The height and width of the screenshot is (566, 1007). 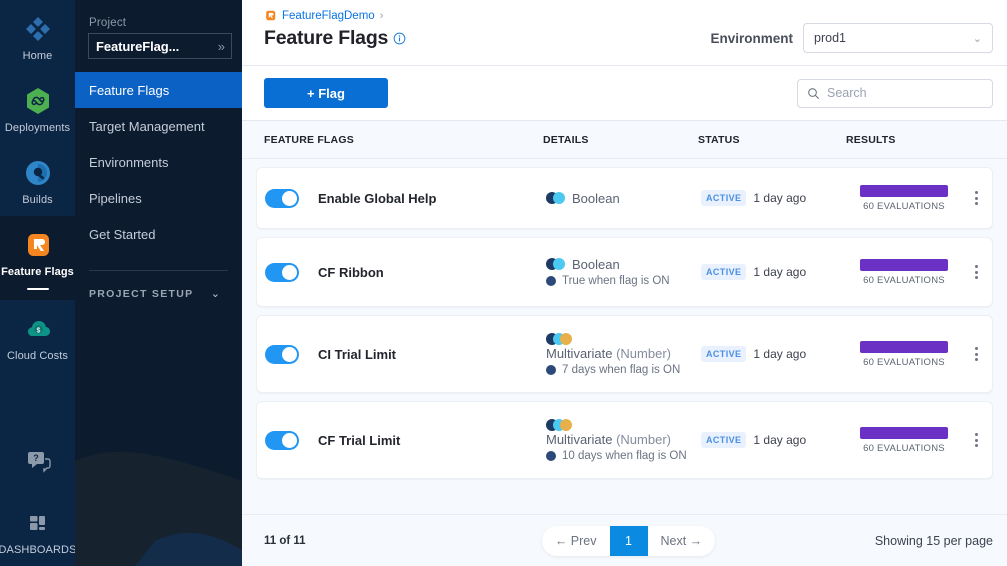 What do you see at coordinates (37, 200) in the screenshot?
I see `rail-item-label: Builds` at bounding box center [37, 200].